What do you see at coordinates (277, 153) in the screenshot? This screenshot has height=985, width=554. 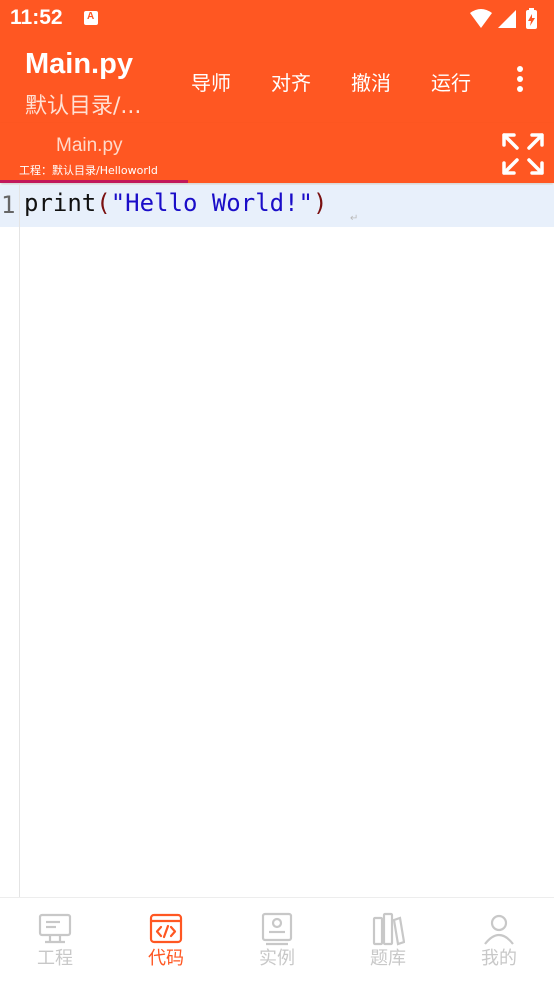 I see `file-tab-bar: Main.py 工程：默认目录/Helloworld` at bounding box center [277, 153].